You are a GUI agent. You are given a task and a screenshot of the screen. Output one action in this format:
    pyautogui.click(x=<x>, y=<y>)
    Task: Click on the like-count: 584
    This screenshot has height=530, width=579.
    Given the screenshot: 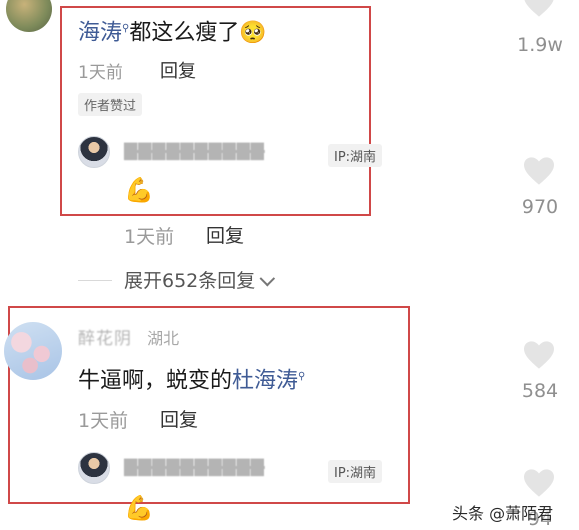 What is the action you would take?
    pyautogui.click(x=540, y=391)
    